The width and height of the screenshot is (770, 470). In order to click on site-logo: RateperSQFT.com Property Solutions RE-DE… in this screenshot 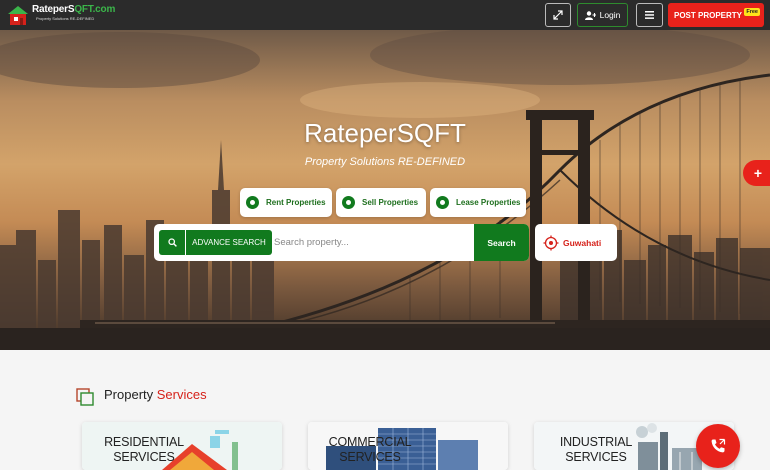, I will do `click(60, 15)`.